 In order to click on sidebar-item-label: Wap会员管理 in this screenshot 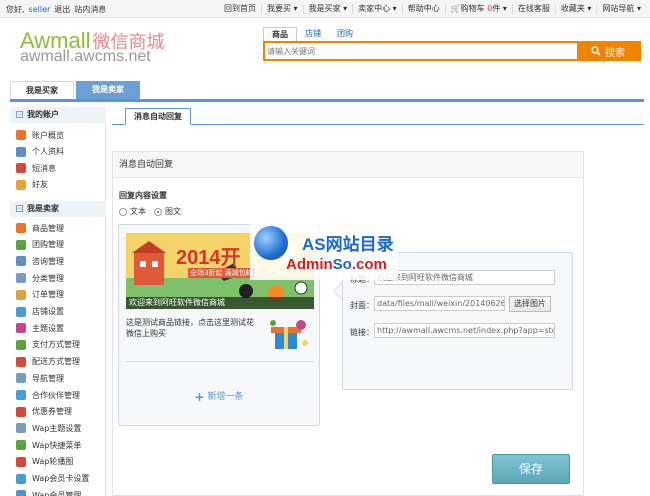, I will do `click(57, 493)`.